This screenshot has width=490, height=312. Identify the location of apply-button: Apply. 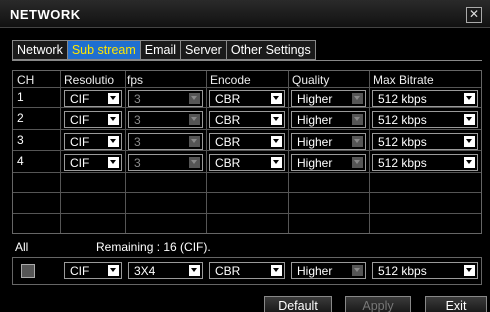
(378, 304).